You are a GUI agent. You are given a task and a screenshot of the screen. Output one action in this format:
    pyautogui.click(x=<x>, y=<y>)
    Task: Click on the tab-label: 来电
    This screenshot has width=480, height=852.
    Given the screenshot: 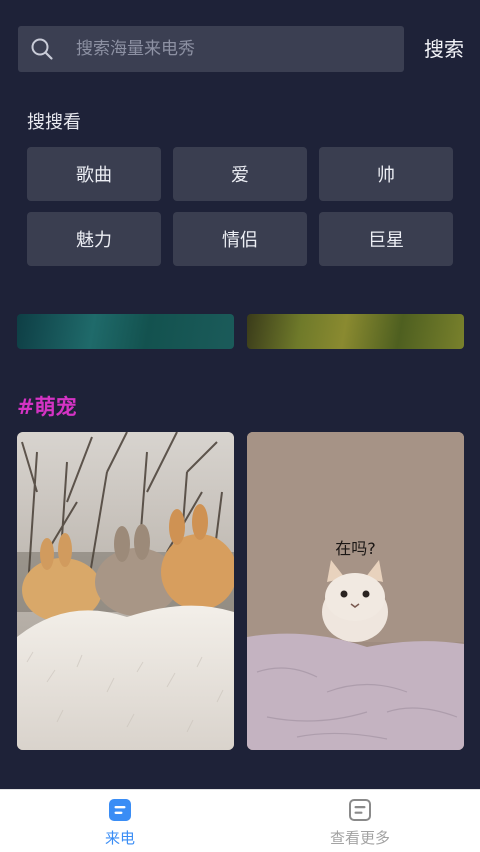 What is the action you would take?
    pyautogui.click(x=119, y=838)
    